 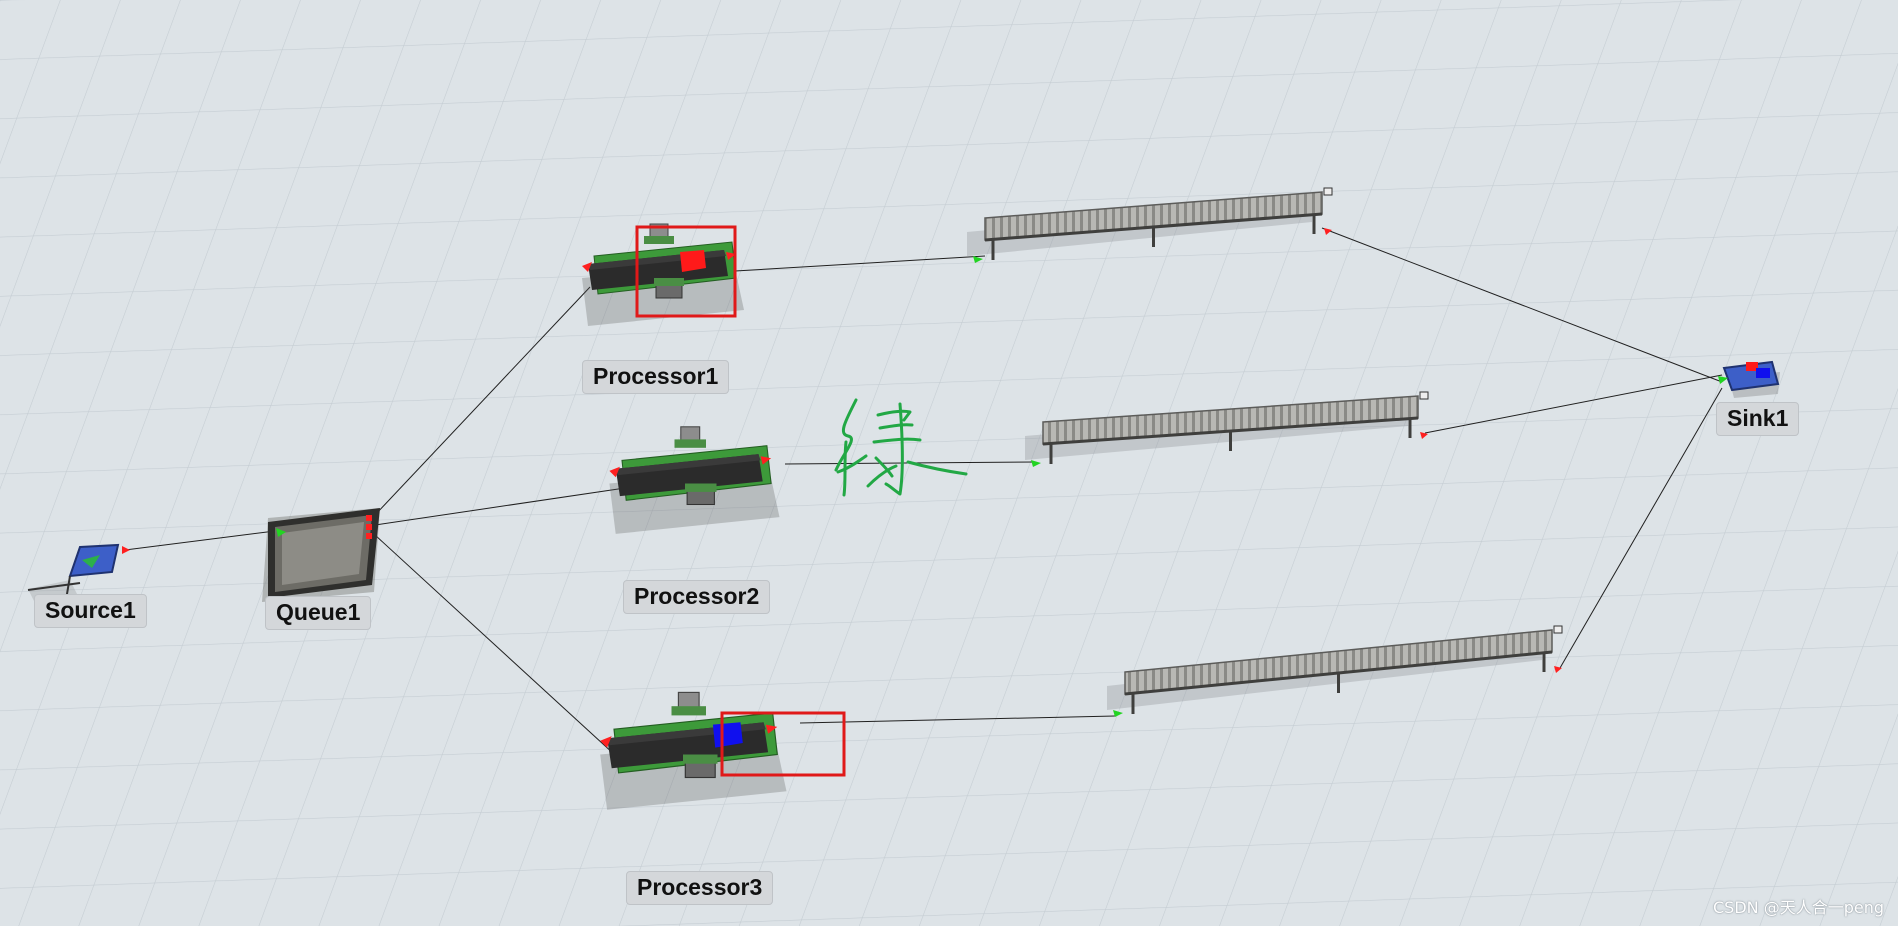 I want to click on label-source1: Source1, so click(x=90, y=611).